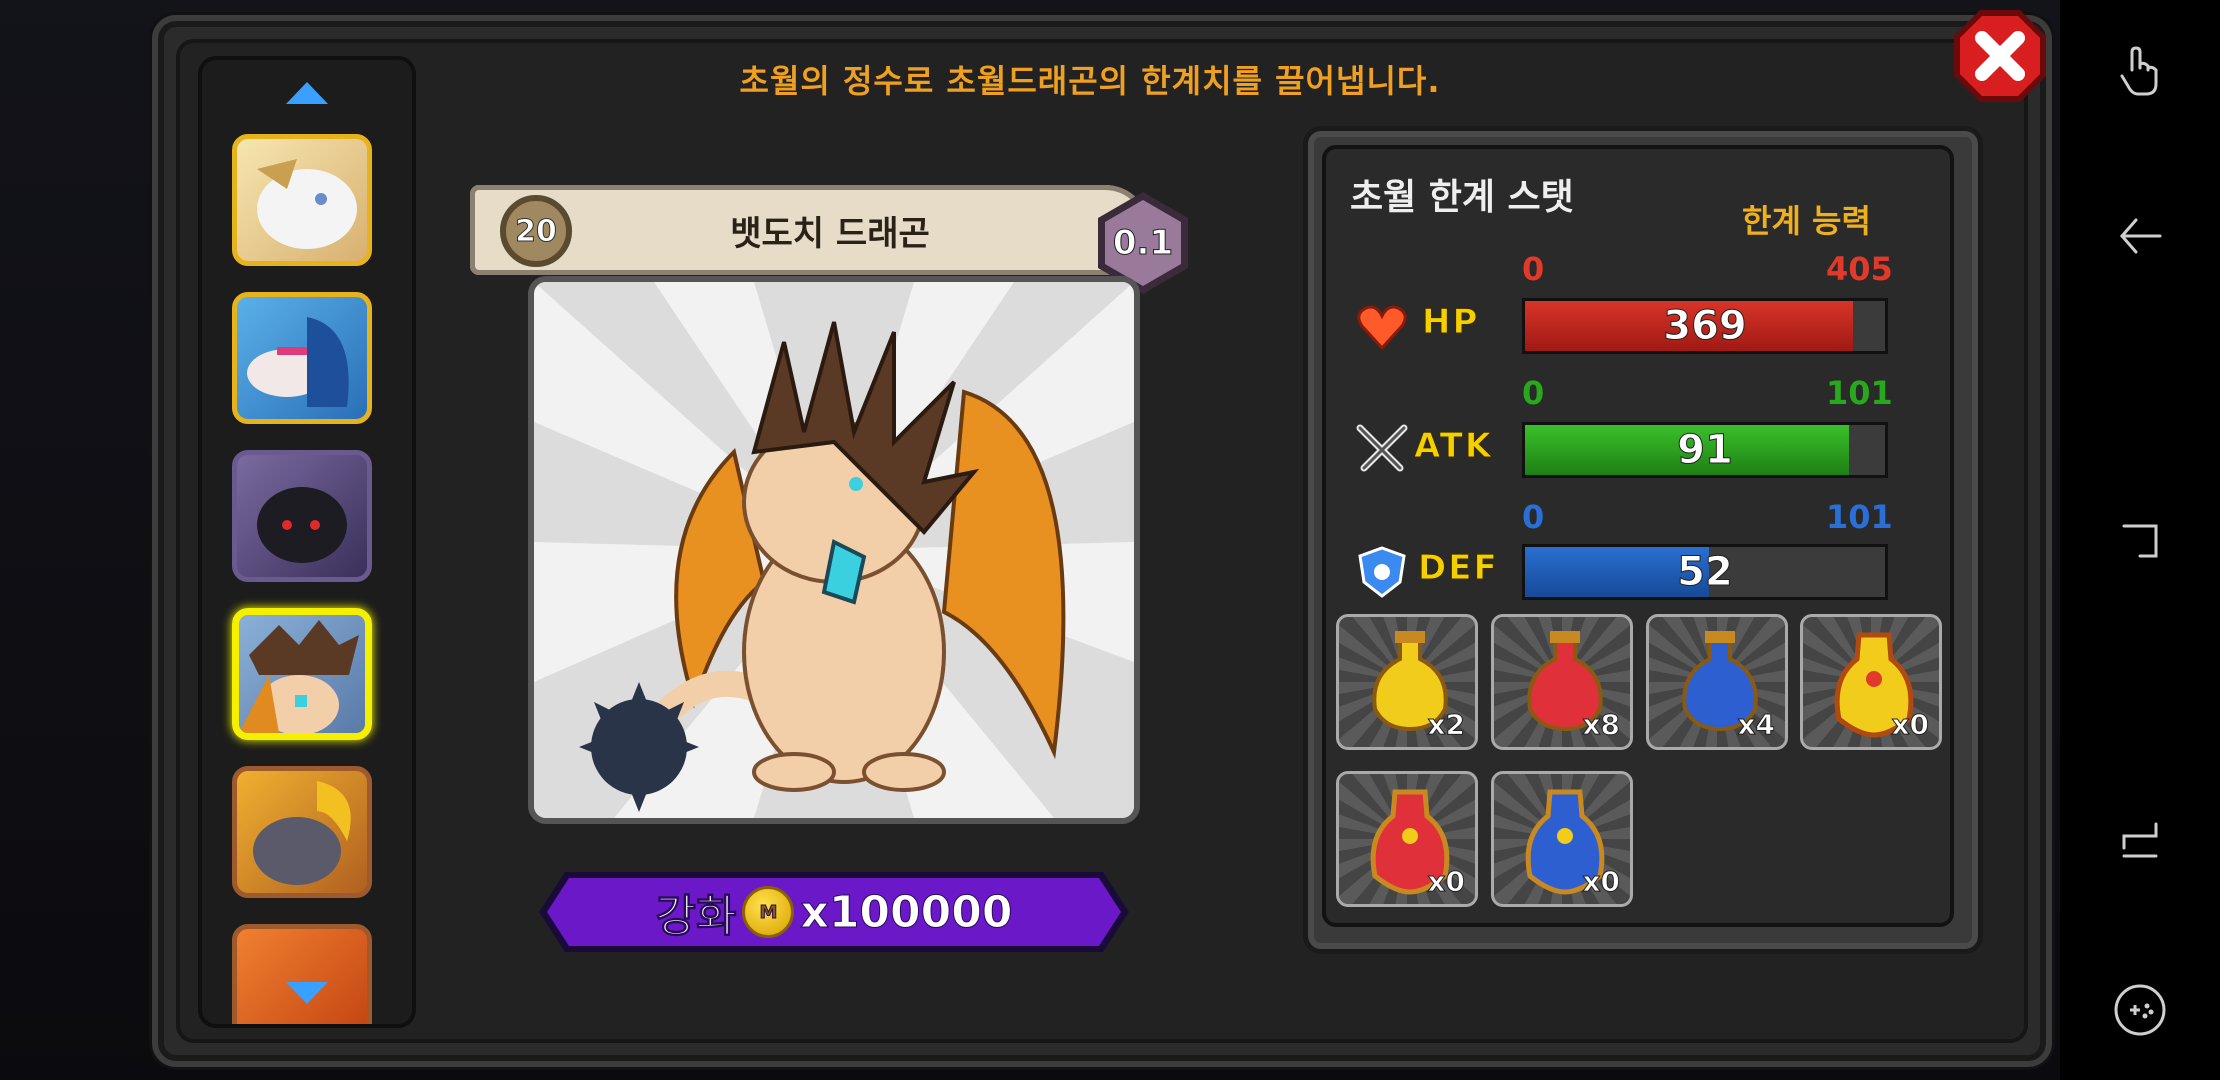 The image size is (2220, 1080). Describe the element at coordinates (302, 674) in the screenshot. I see `dragon-thumb-hedgehog-dragon` at that location.